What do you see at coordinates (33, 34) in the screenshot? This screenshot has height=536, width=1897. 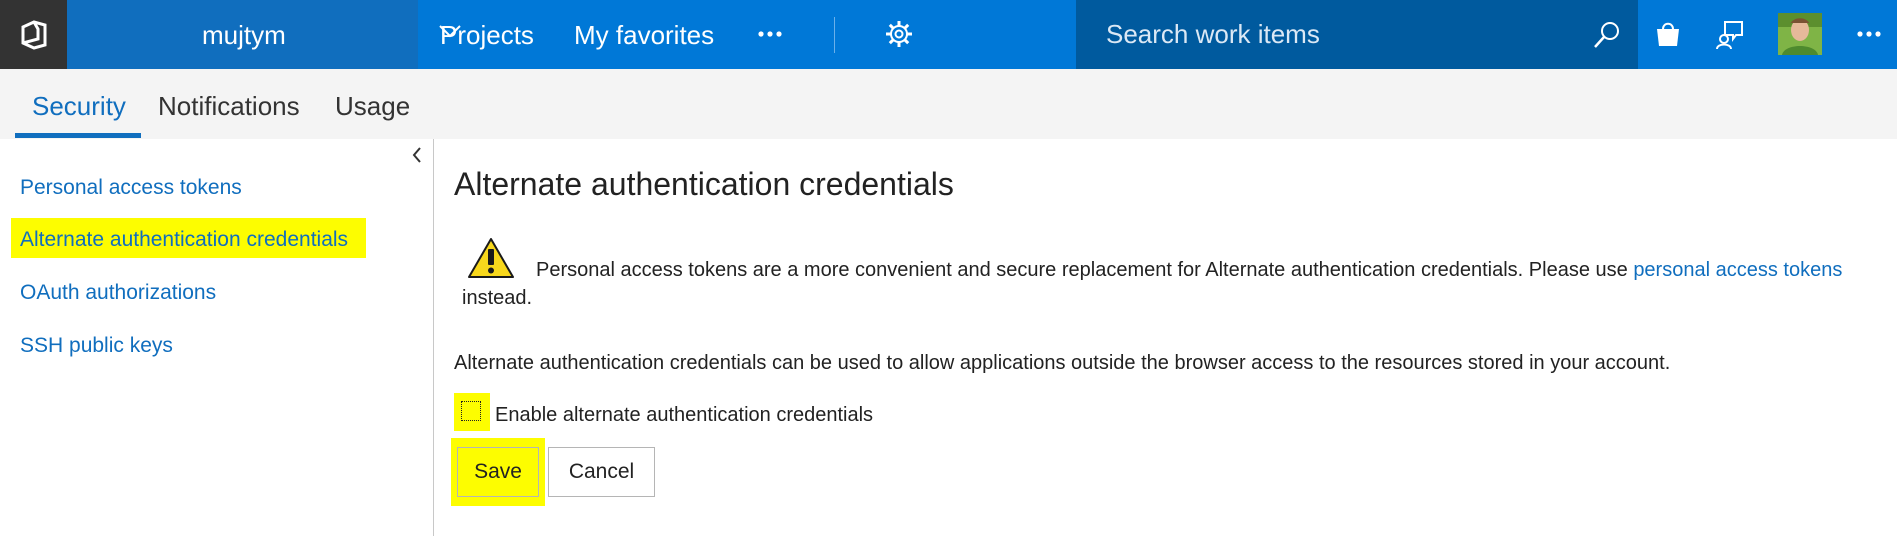 I see `vsts-logo-icon` at bounding box center [33, 34].